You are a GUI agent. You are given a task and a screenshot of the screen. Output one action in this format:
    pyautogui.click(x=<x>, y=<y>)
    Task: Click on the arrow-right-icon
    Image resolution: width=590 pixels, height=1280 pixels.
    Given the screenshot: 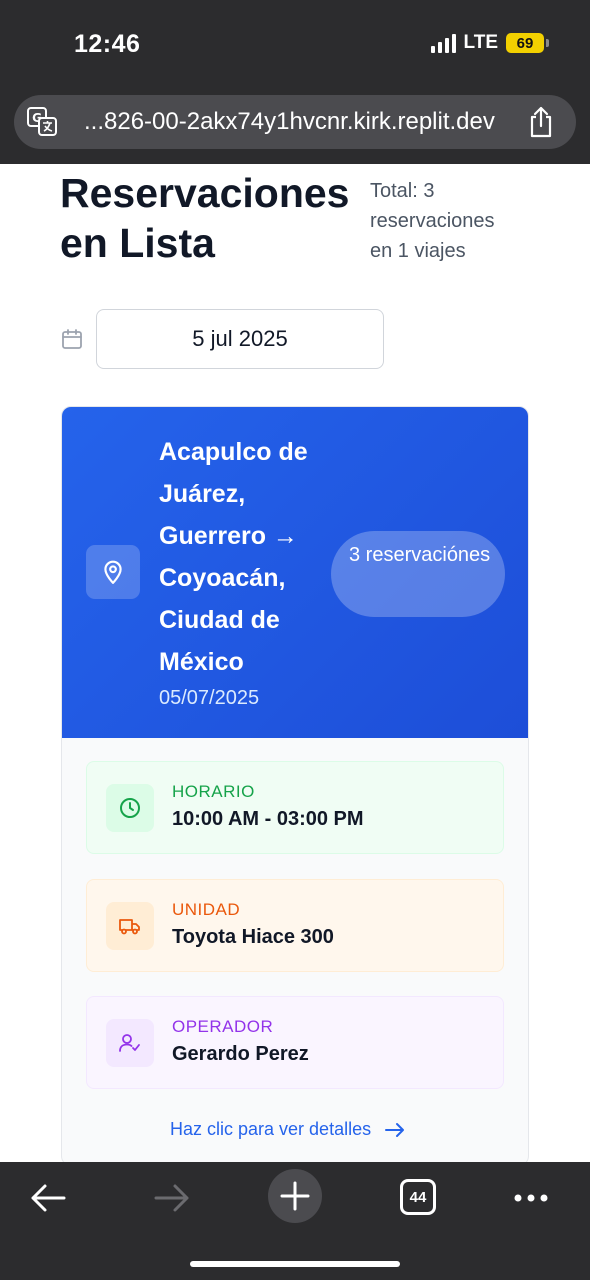 What is the action you would take?
    pyautogui.click(x=395, y=1129)
    